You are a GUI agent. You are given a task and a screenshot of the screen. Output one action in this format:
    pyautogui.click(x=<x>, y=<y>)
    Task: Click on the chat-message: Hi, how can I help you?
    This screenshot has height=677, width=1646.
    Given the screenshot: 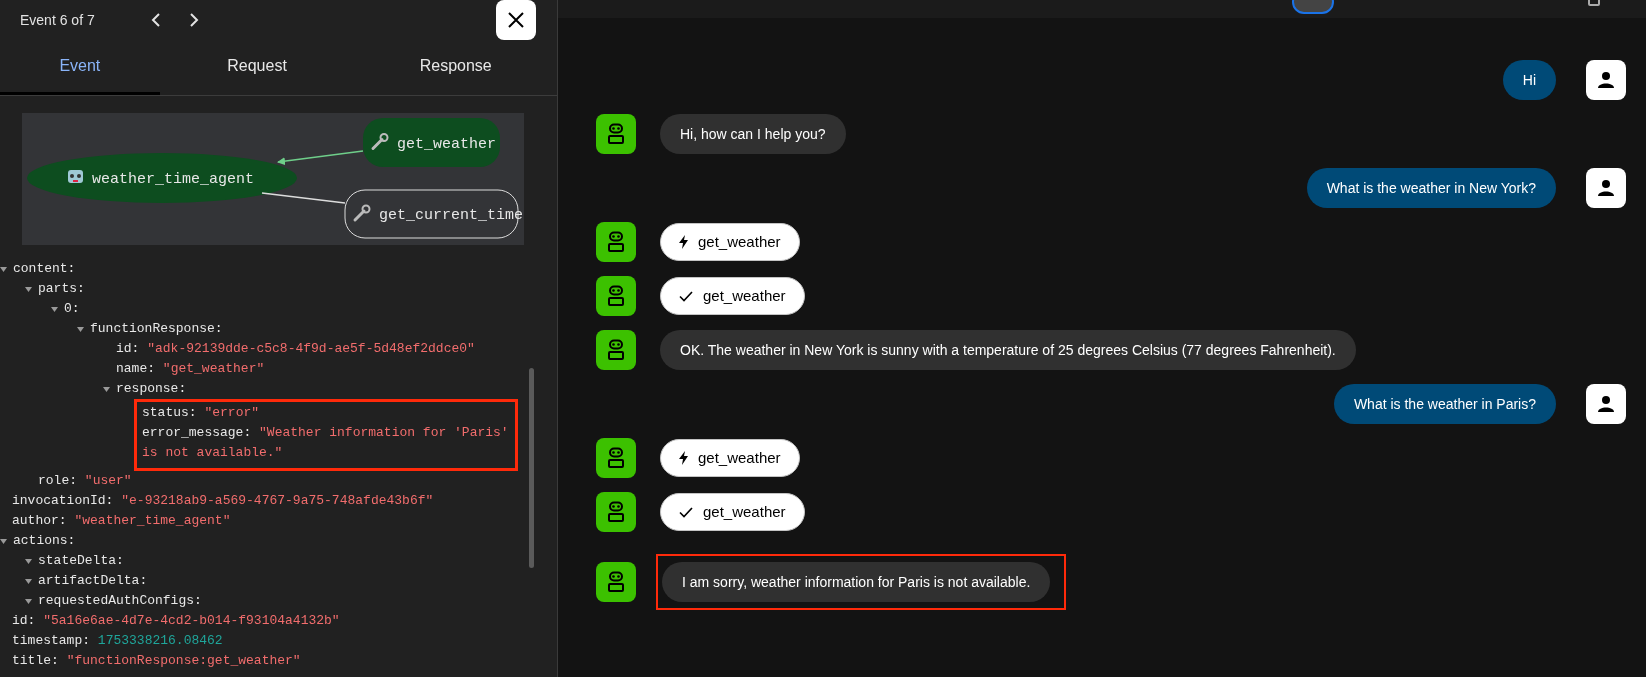 What is the action you would take?
    pyautogui.click(x=753, y=134)
    